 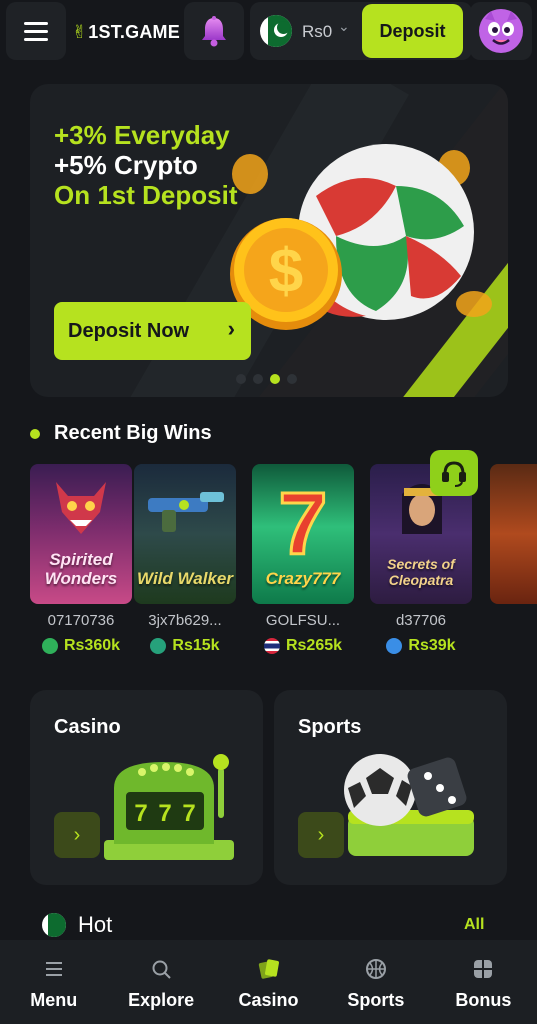 What do you see at coordinates (158, 646) in the screenshot?
I see `tether-icon` at bounding box center [158, 646].